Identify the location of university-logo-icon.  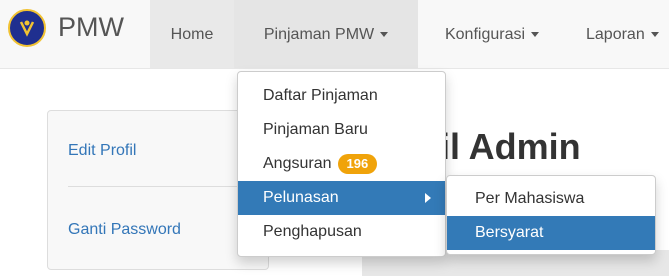
(27, 28).